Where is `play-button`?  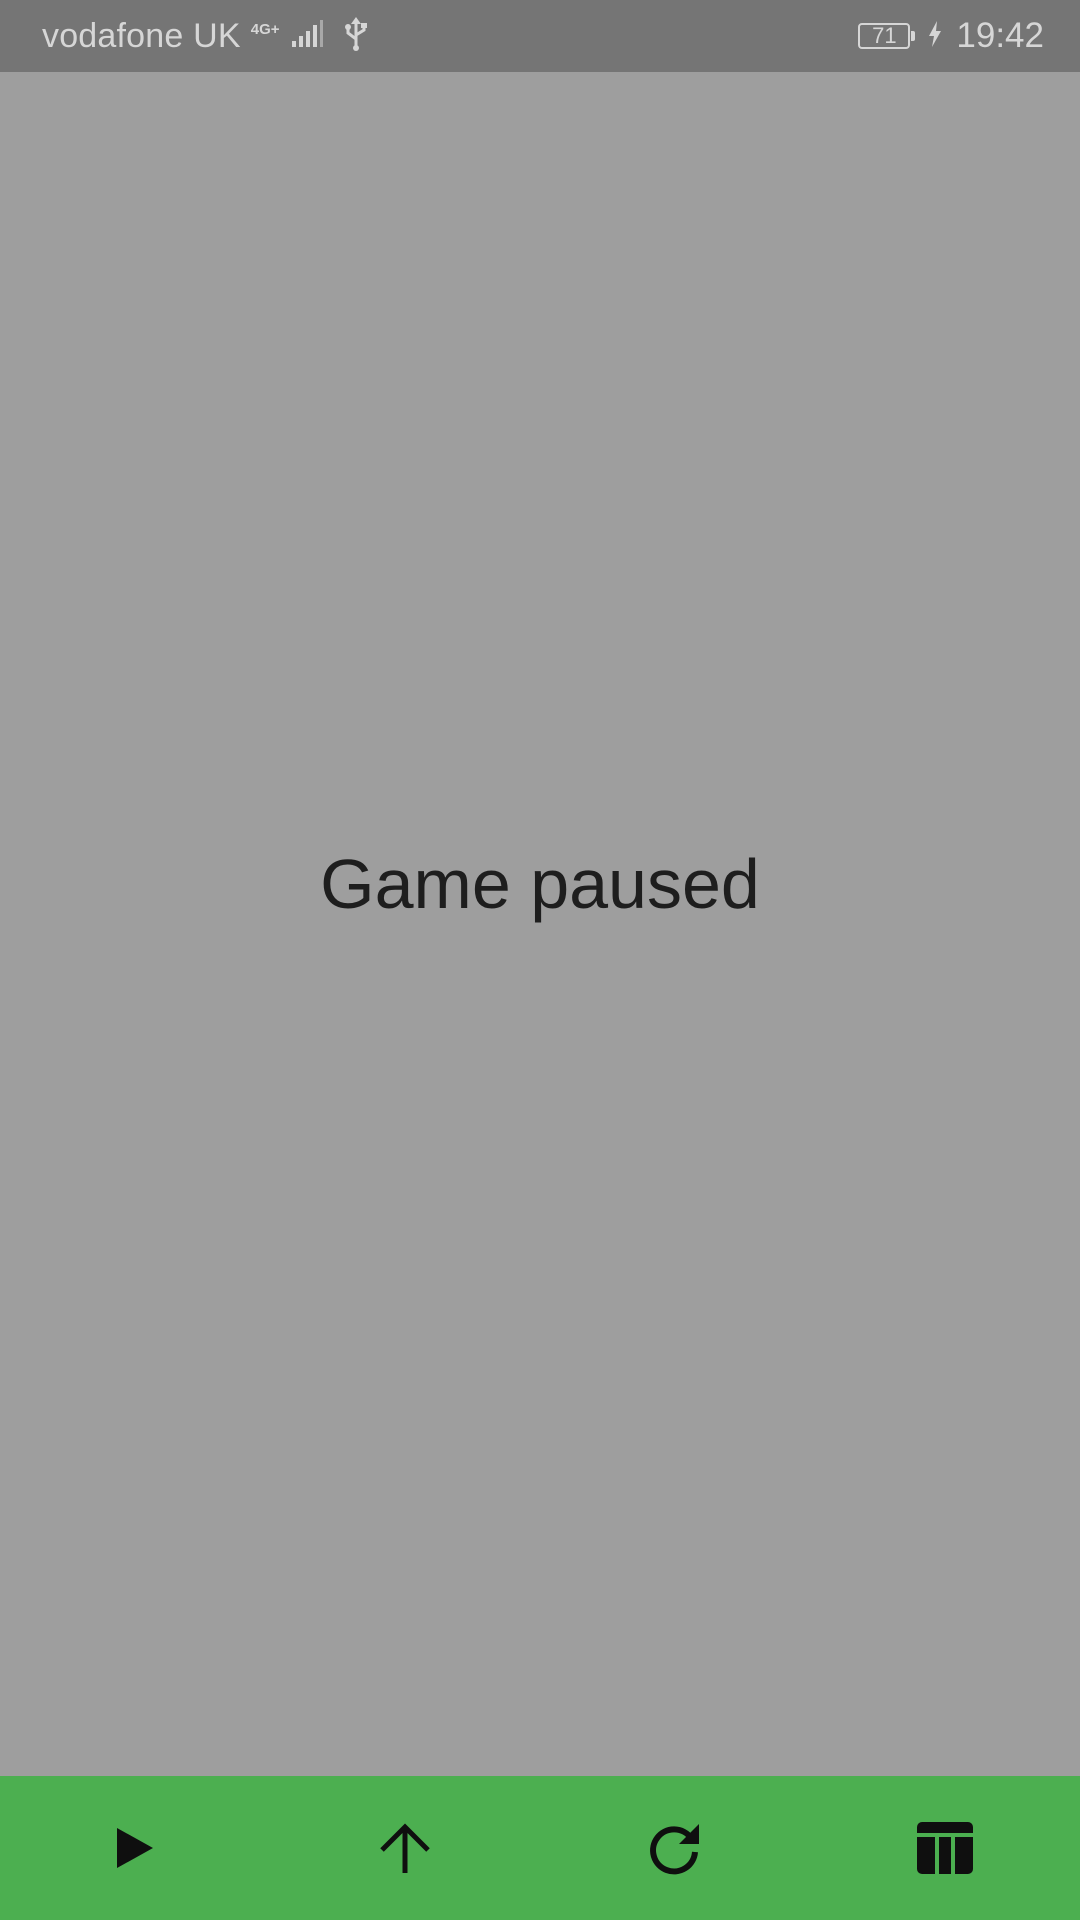 play-button is located at coordinates (135, 1848).